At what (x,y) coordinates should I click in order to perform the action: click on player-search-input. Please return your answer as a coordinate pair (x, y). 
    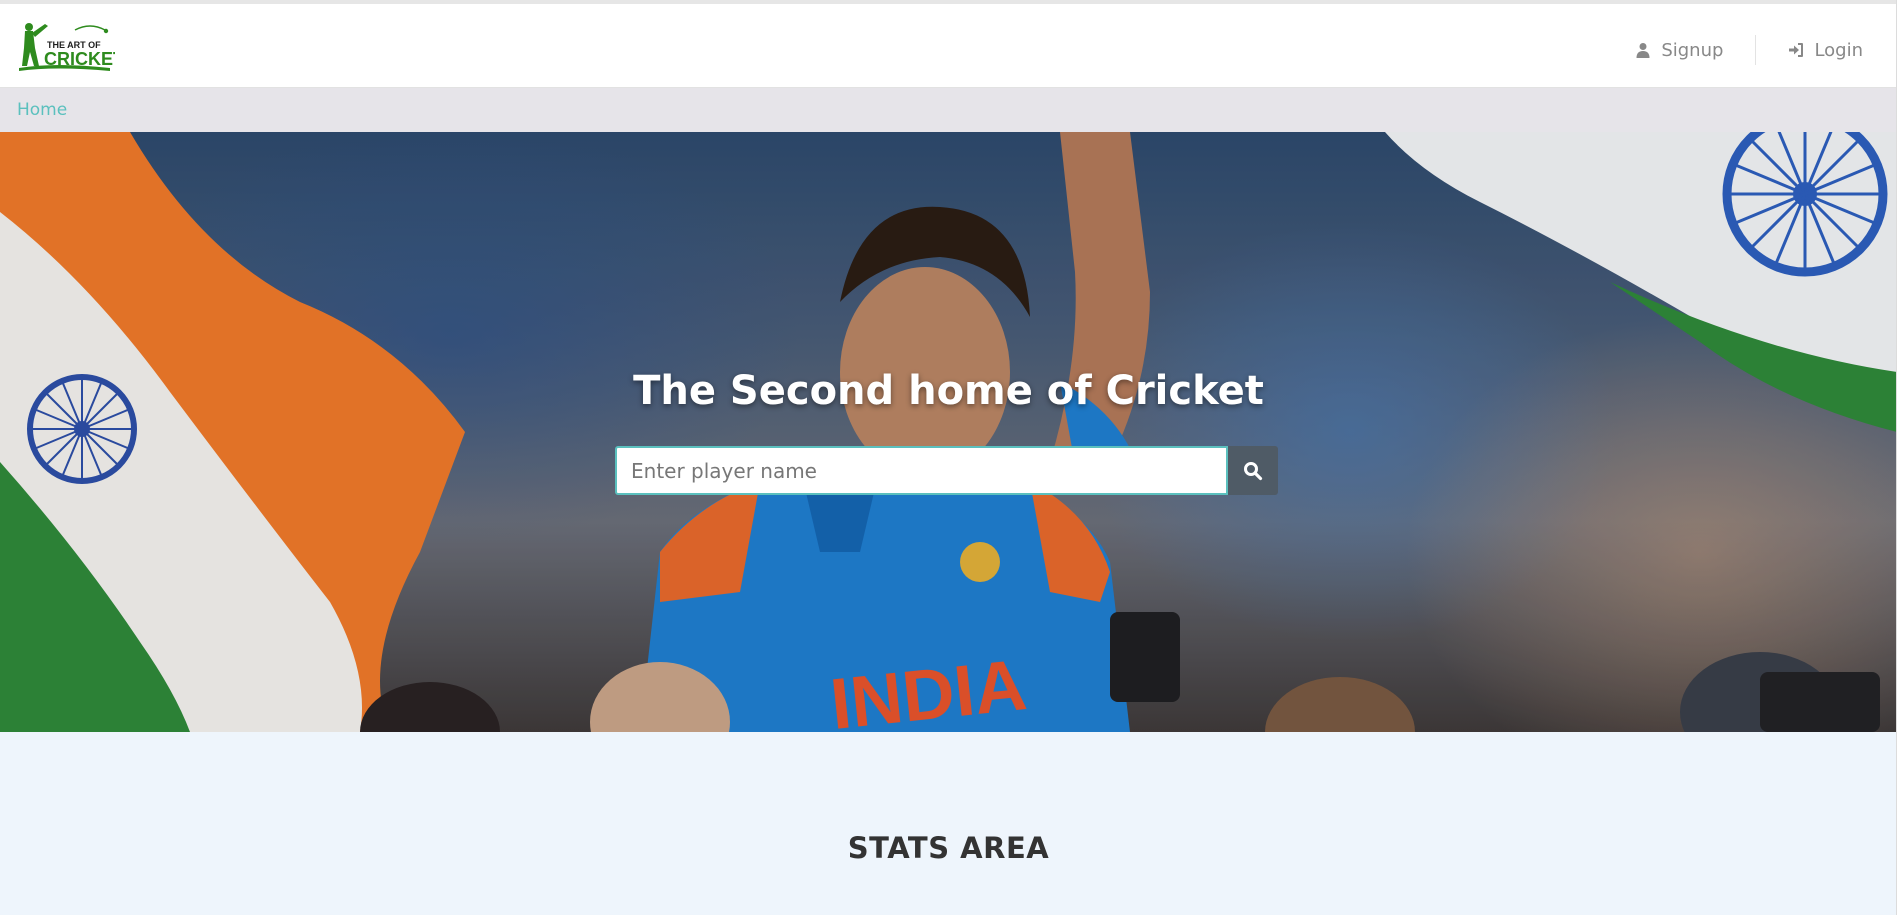
    Looking at the image, I should click on (921, 470).